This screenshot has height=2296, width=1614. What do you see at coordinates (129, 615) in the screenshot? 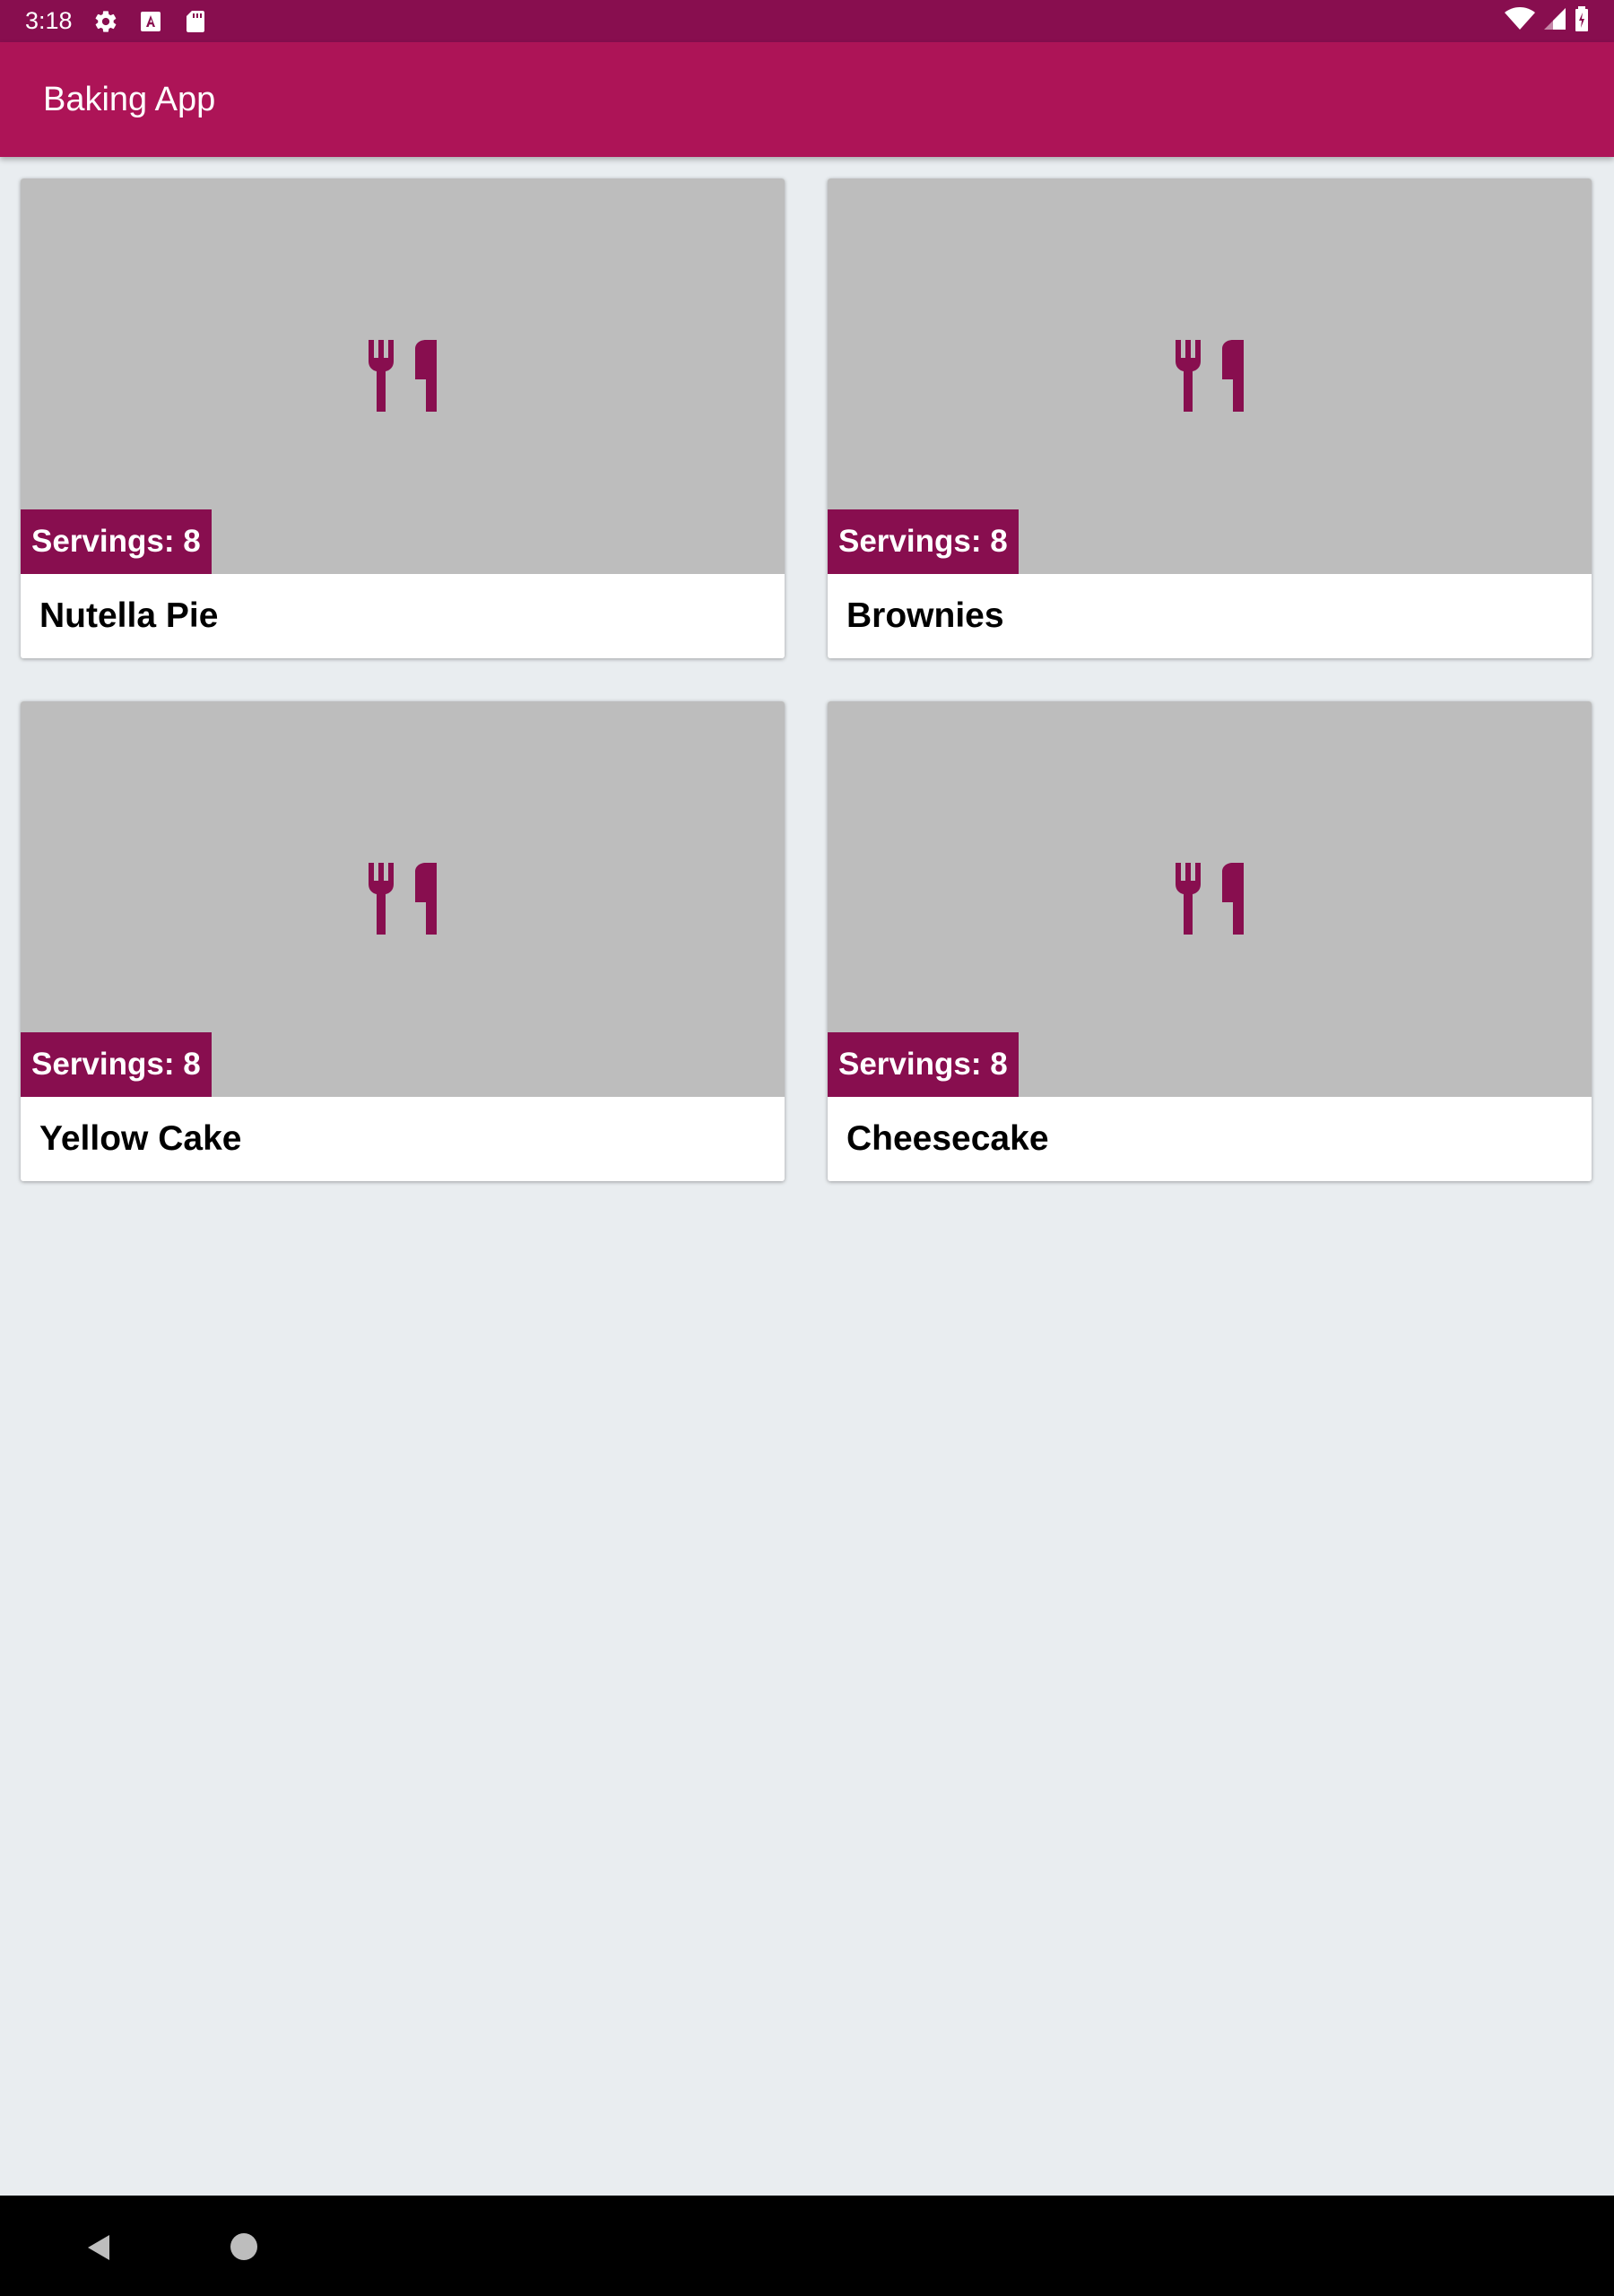
I see `recipe-name: Nutella Pie` at bounding box center [129, 615].